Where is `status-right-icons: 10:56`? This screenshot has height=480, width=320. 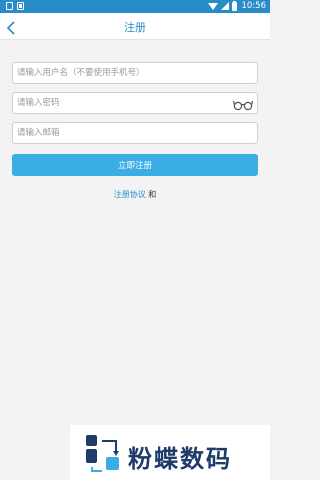 status-right-icons: 10:56 is located at coordinates (237, 5).